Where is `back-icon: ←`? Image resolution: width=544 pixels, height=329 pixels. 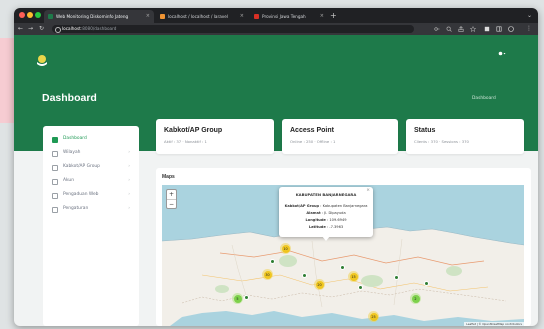 back-icon: ← is located at coordinates (20, 29).